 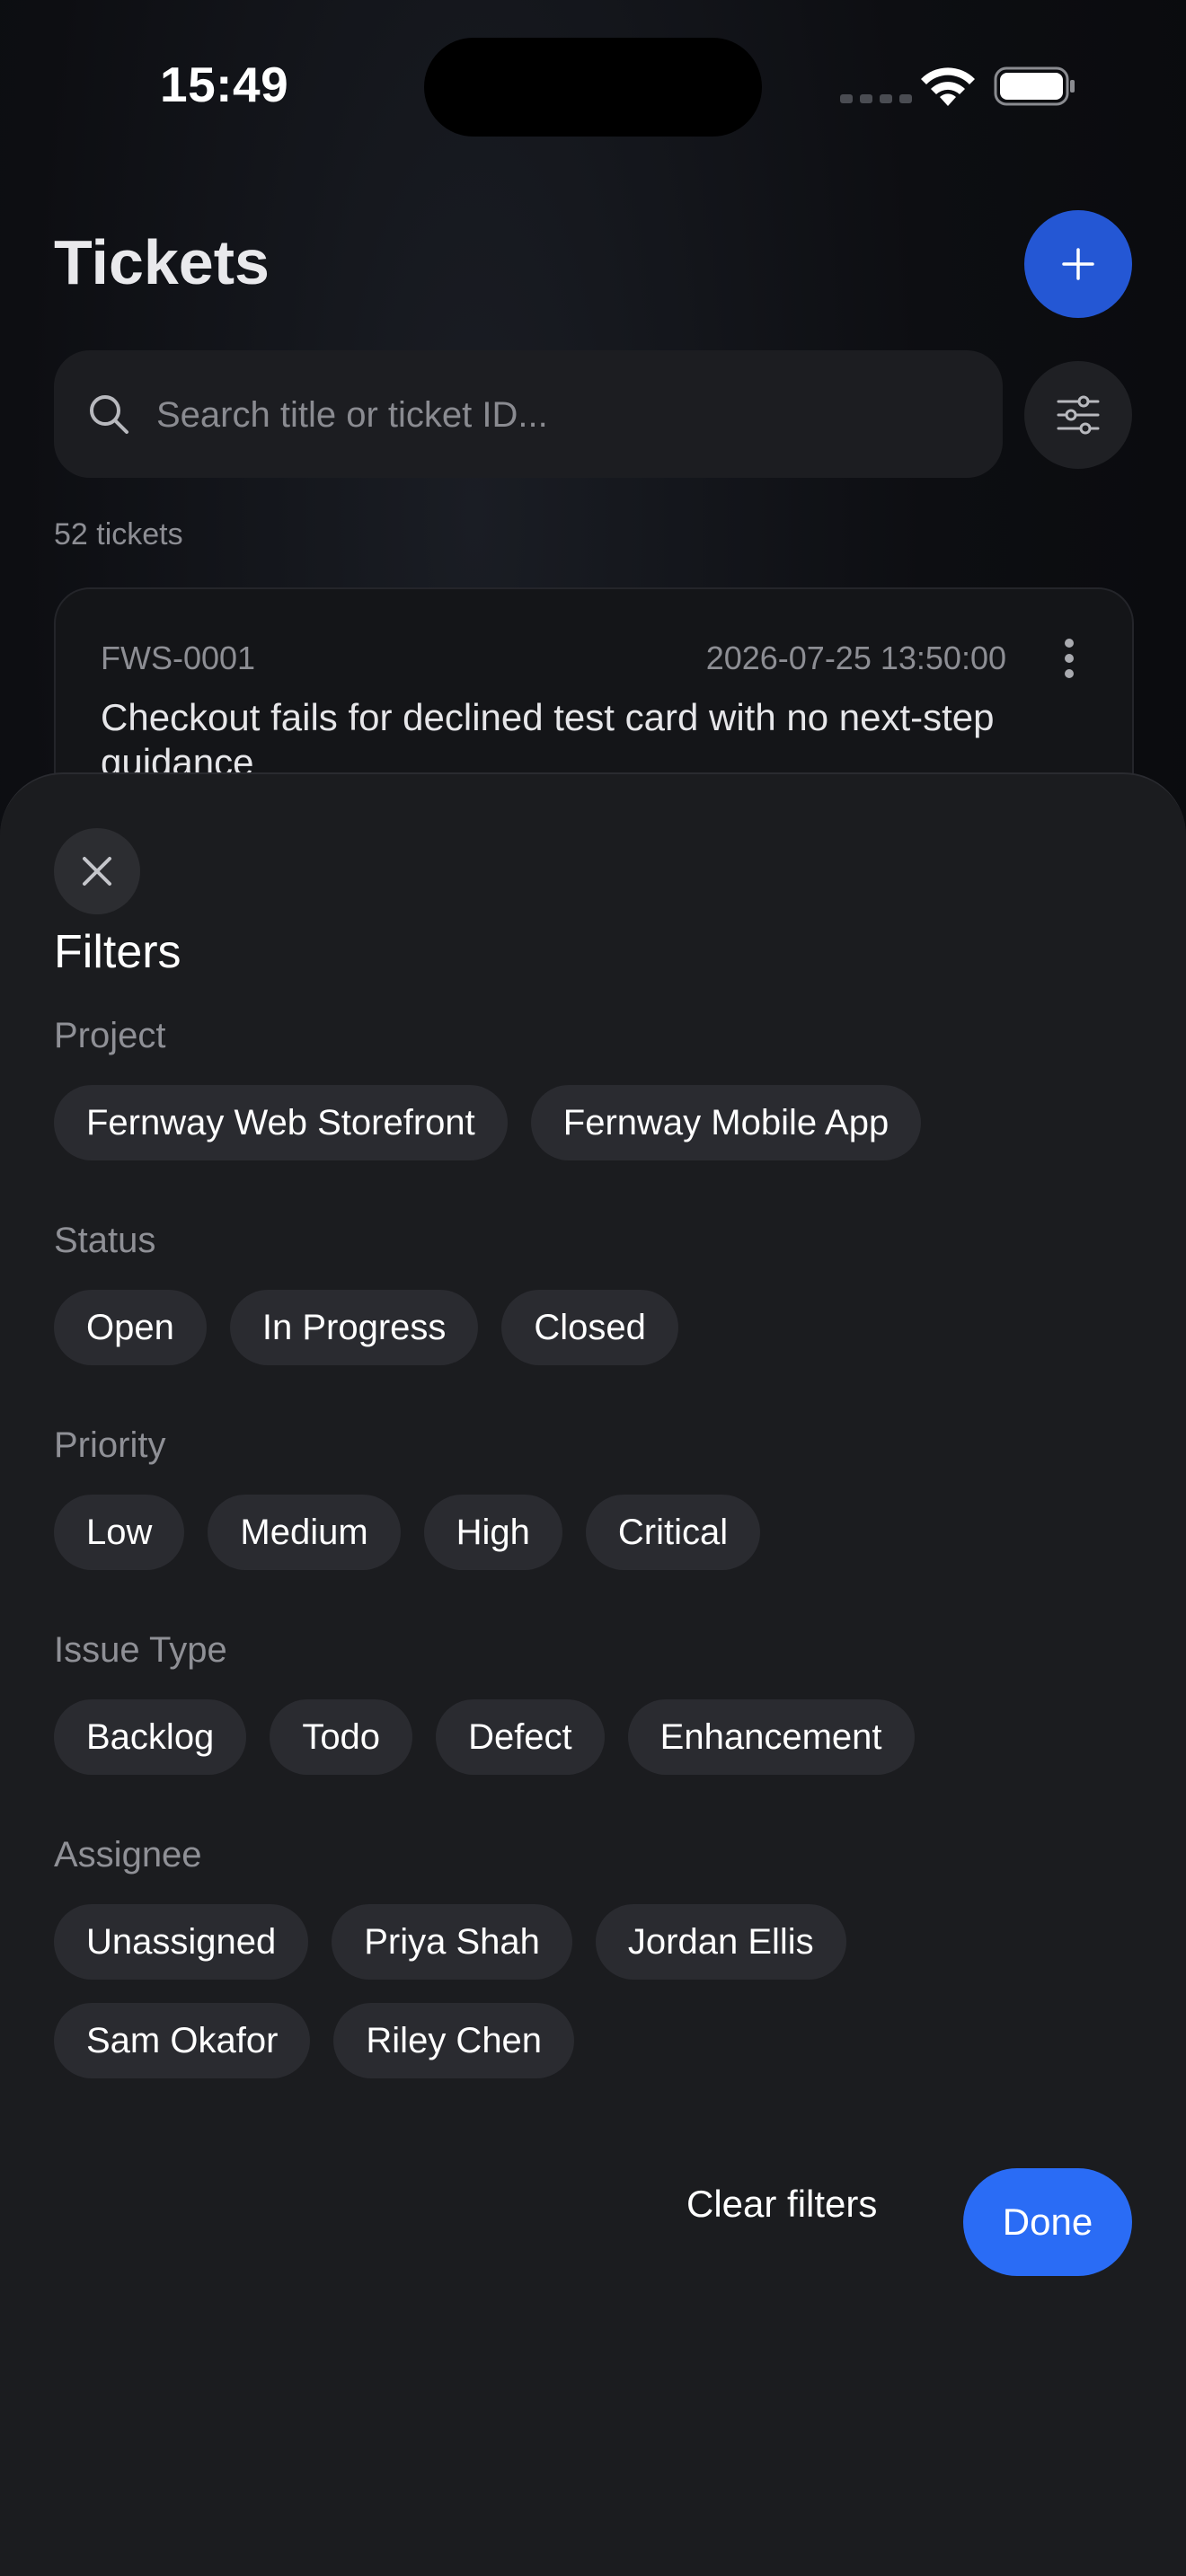 I want to click on dynamic-island, so click(x=593, y=87).